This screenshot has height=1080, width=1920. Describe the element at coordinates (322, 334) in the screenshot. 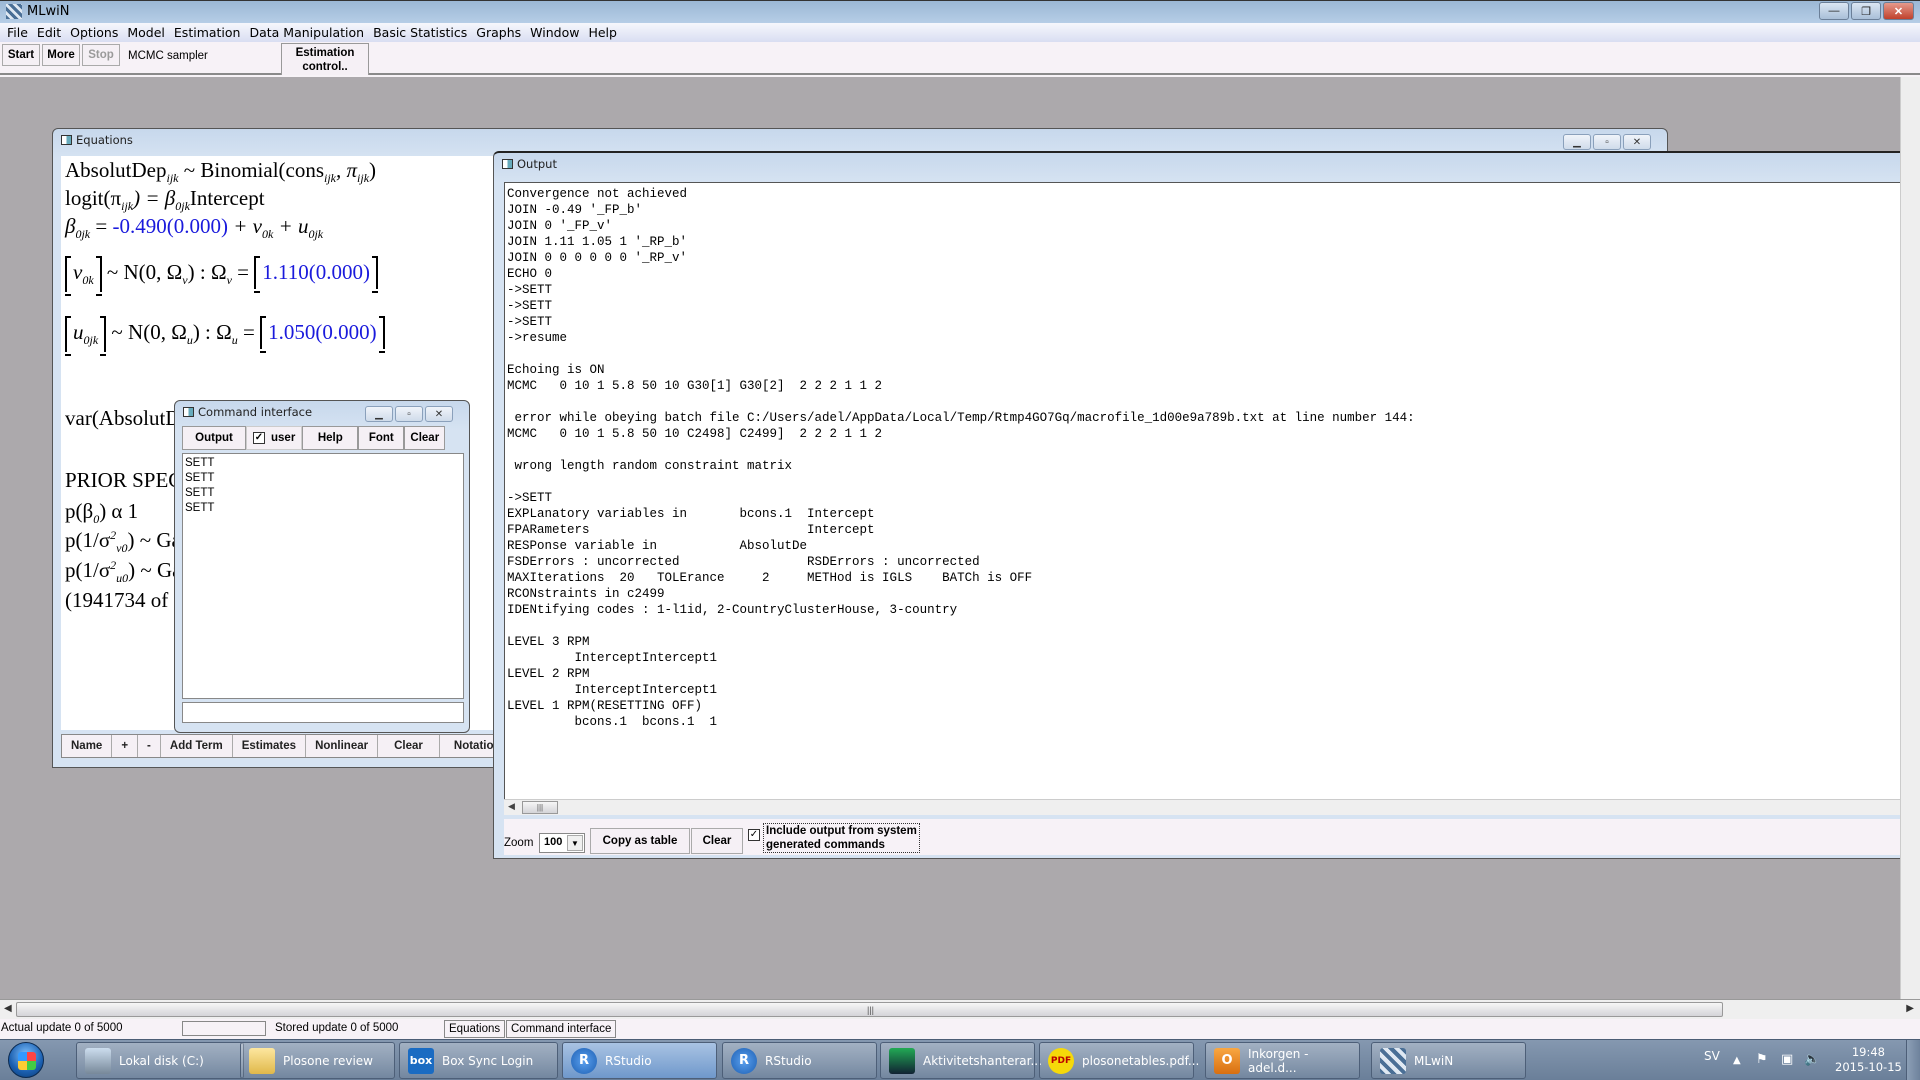

I see `level2-variance-estimate: 1.050(0.000)` at that location.